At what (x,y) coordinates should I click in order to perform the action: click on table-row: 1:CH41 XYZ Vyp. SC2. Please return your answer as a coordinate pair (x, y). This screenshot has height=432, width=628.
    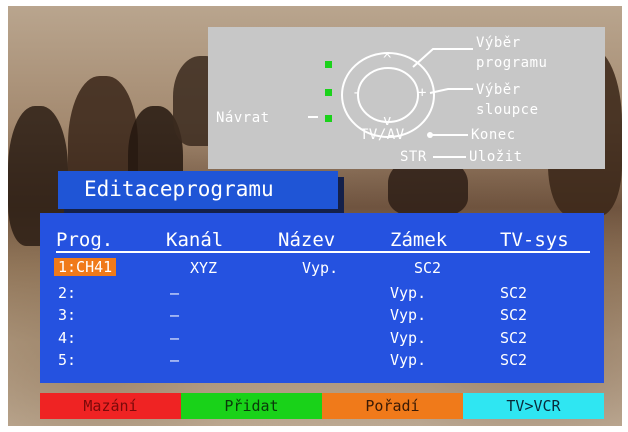
    Looking at the image, I should click on (322, 268).